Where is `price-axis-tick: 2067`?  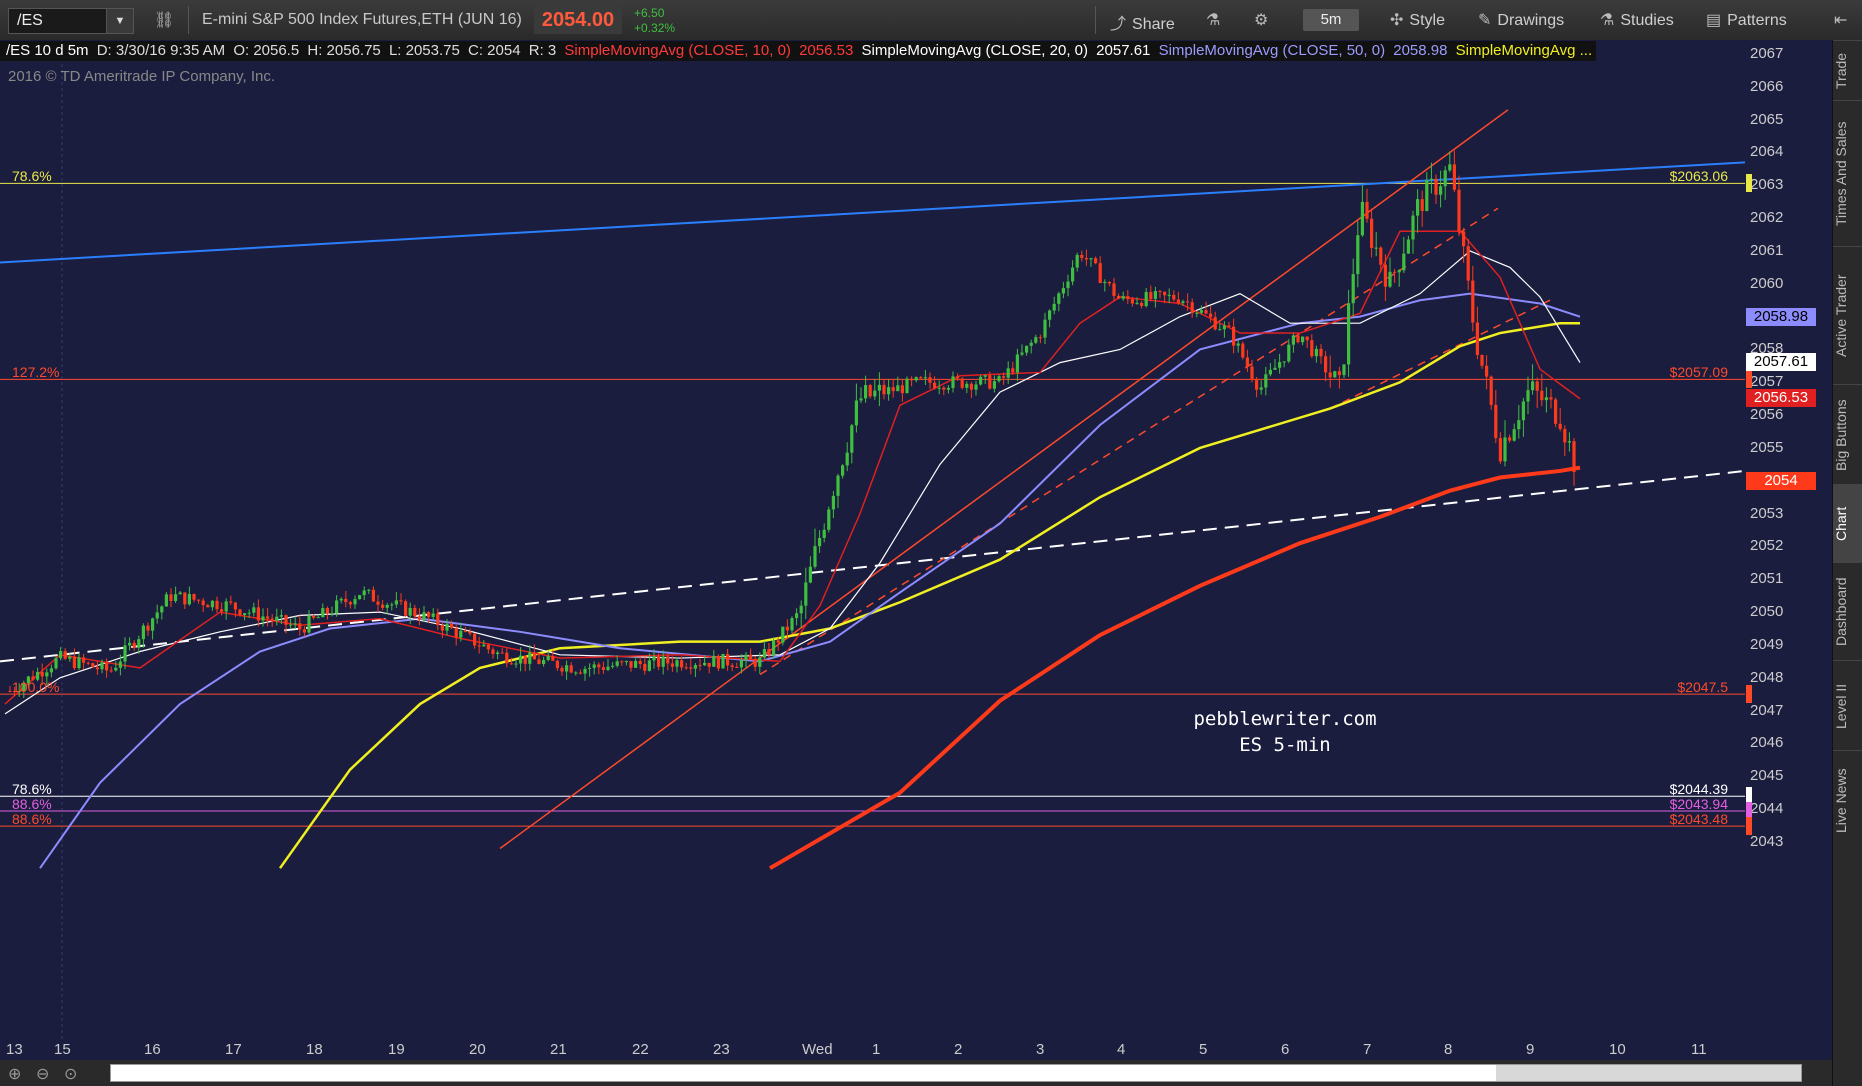
price-axis-tick: 2067 is located at coordinates (1767, 53).